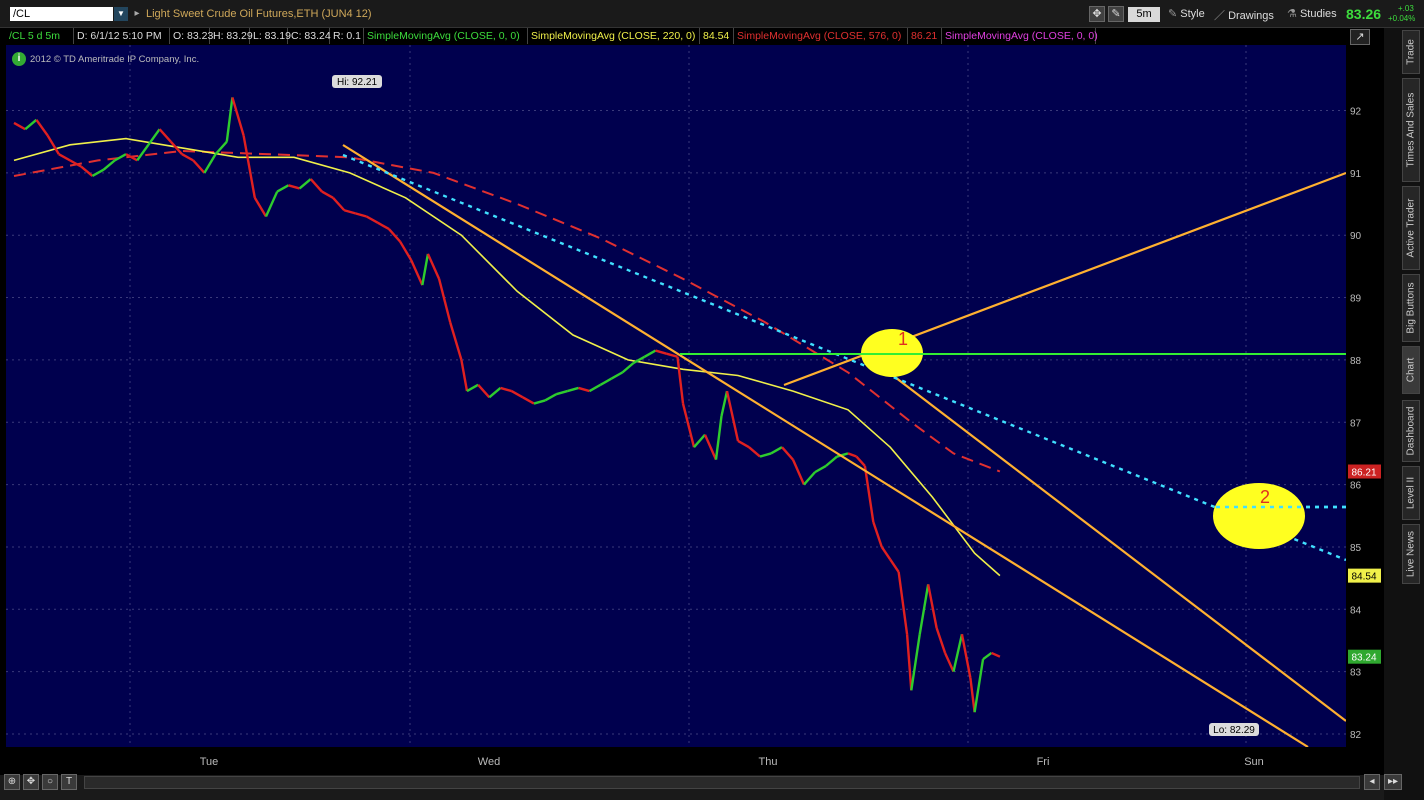 The height and width of the screenshot is (800, 1424). I want to click on info-cell: O: 83.23, so click(191, 36).